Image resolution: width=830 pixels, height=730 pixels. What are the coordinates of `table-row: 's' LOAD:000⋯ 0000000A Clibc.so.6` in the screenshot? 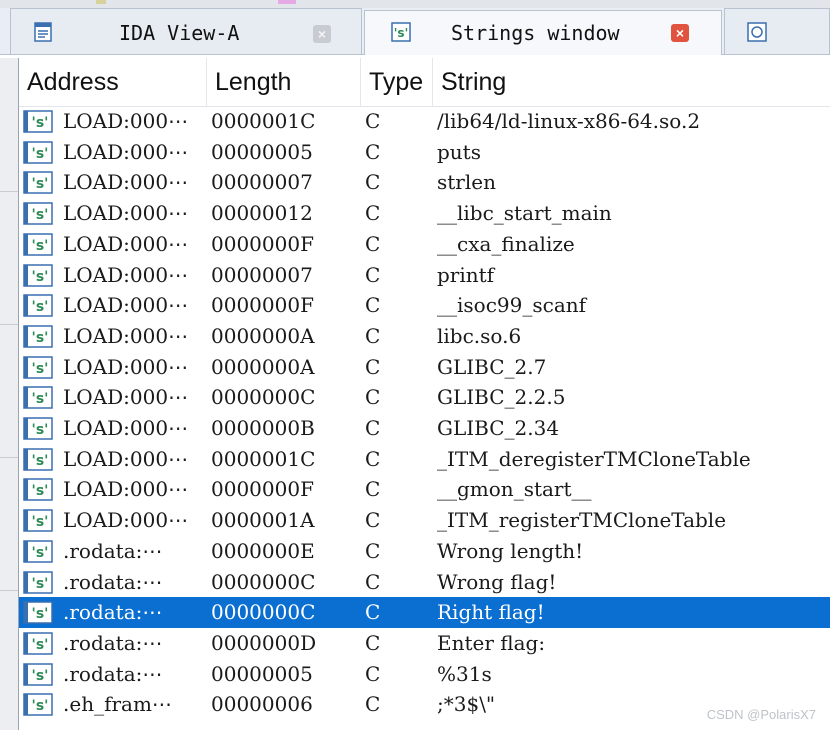 It's located at (424, 336).